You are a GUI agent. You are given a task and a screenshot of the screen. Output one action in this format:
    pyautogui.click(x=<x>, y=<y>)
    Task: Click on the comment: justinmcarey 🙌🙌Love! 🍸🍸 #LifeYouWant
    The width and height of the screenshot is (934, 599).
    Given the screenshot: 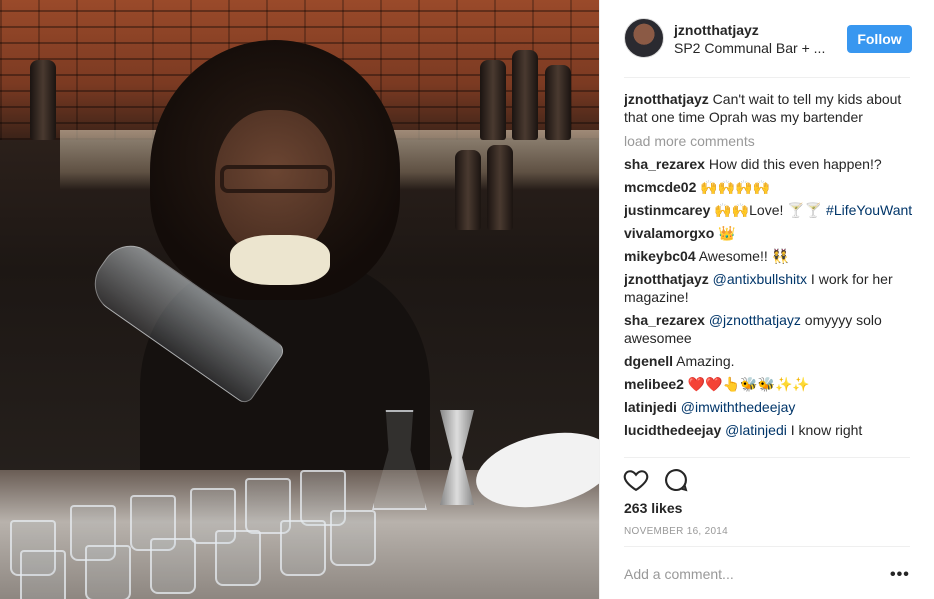 What is the action you would take?
    pyautogui.click(x=769, y=210)
    